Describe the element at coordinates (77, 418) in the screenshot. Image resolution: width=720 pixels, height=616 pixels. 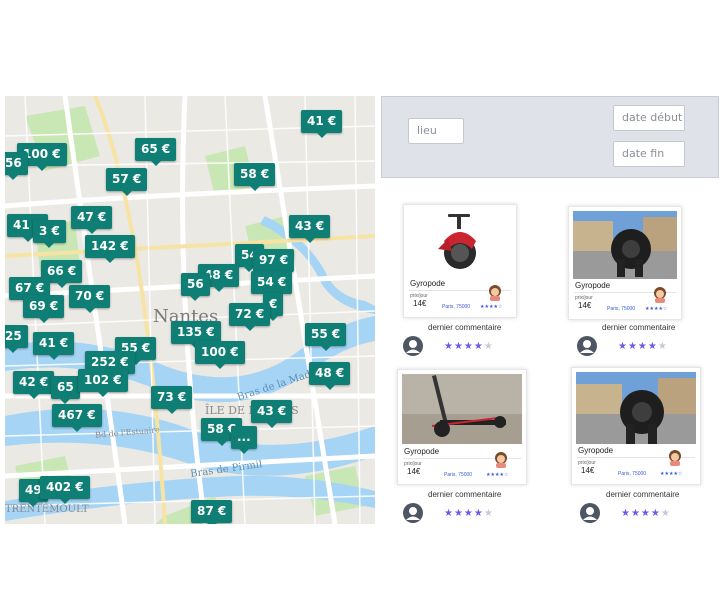
I see `price-pin: 467 €` at that location.